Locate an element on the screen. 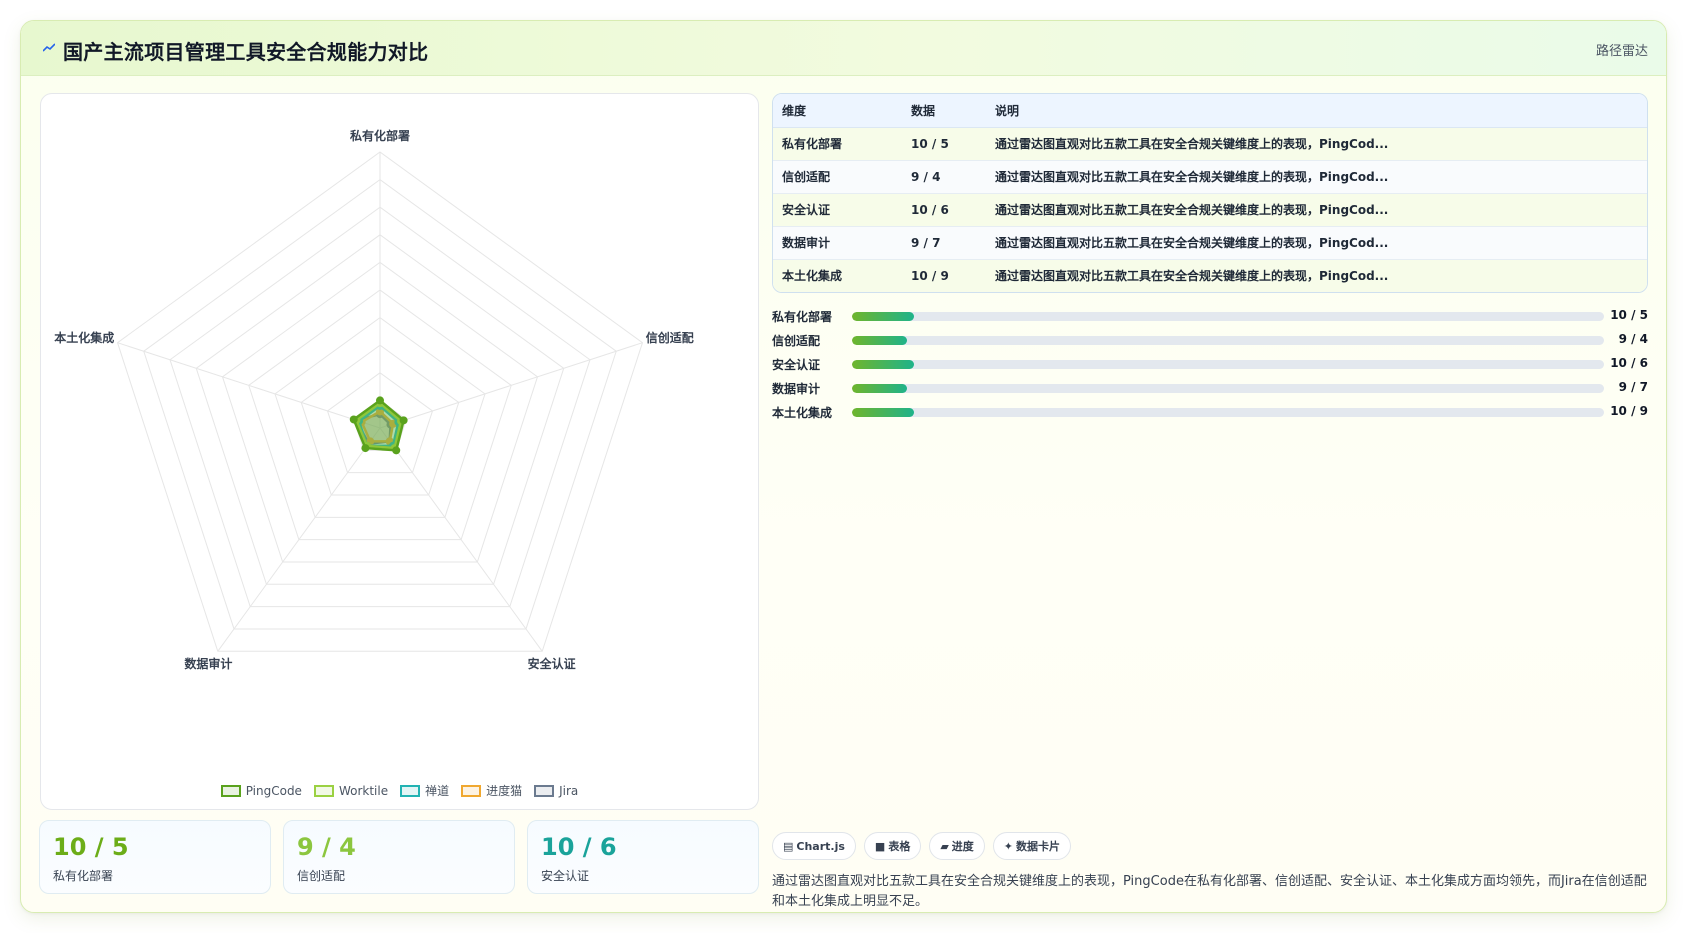  column-header: 说明 is located at coordinates (1316, 111).